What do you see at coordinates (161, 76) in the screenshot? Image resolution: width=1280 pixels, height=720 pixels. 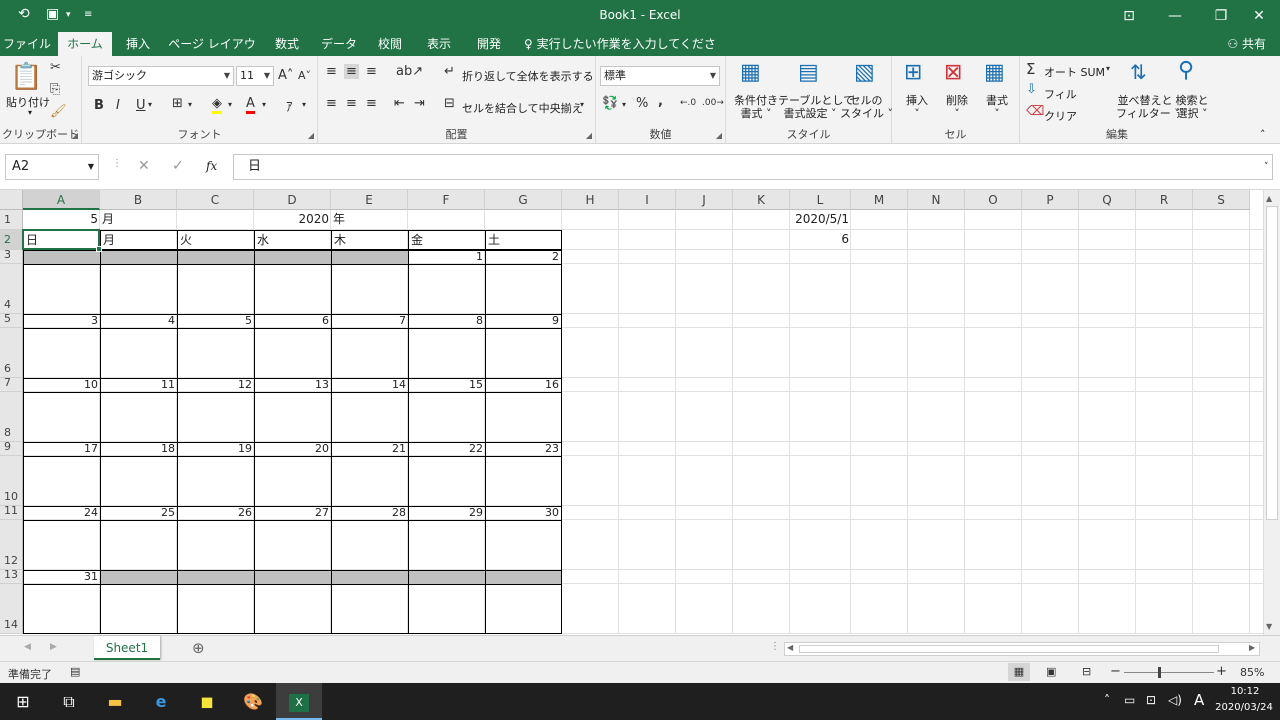 I see `font-name-combo: 游ゴシック ▼` at bounding box center [161, 76].